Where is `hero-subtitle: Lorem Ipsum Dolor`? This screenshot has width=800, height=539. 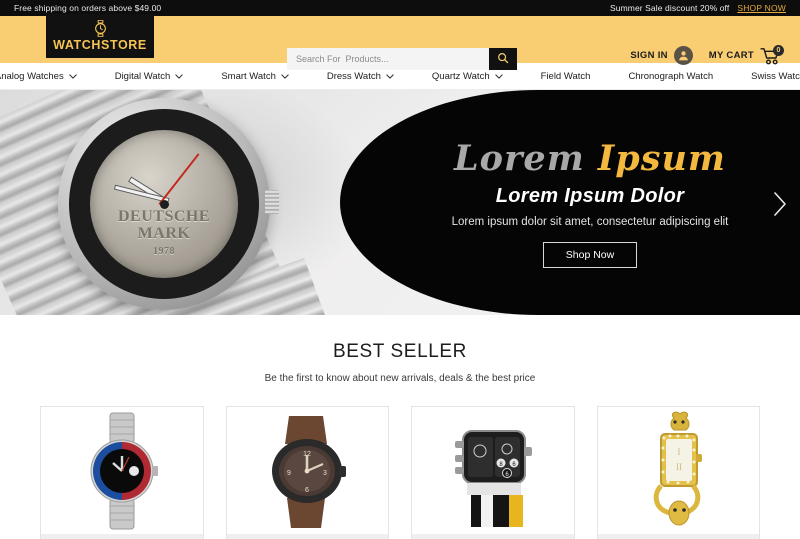
hero-subtitle: Lorem Ipsum Dolor is located at coordinates (590, 195).